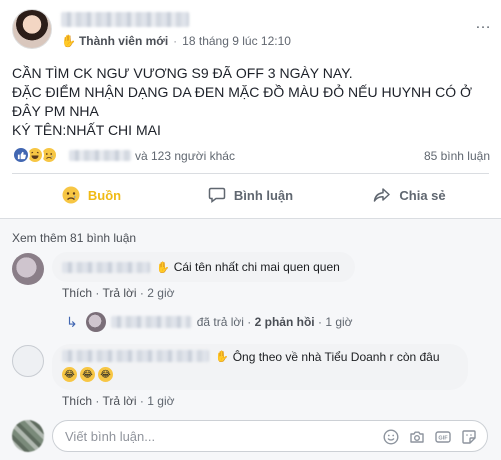 The height and width of the screenshot is (460, 501). I want to click on emoji-icon, so click(391, 437).